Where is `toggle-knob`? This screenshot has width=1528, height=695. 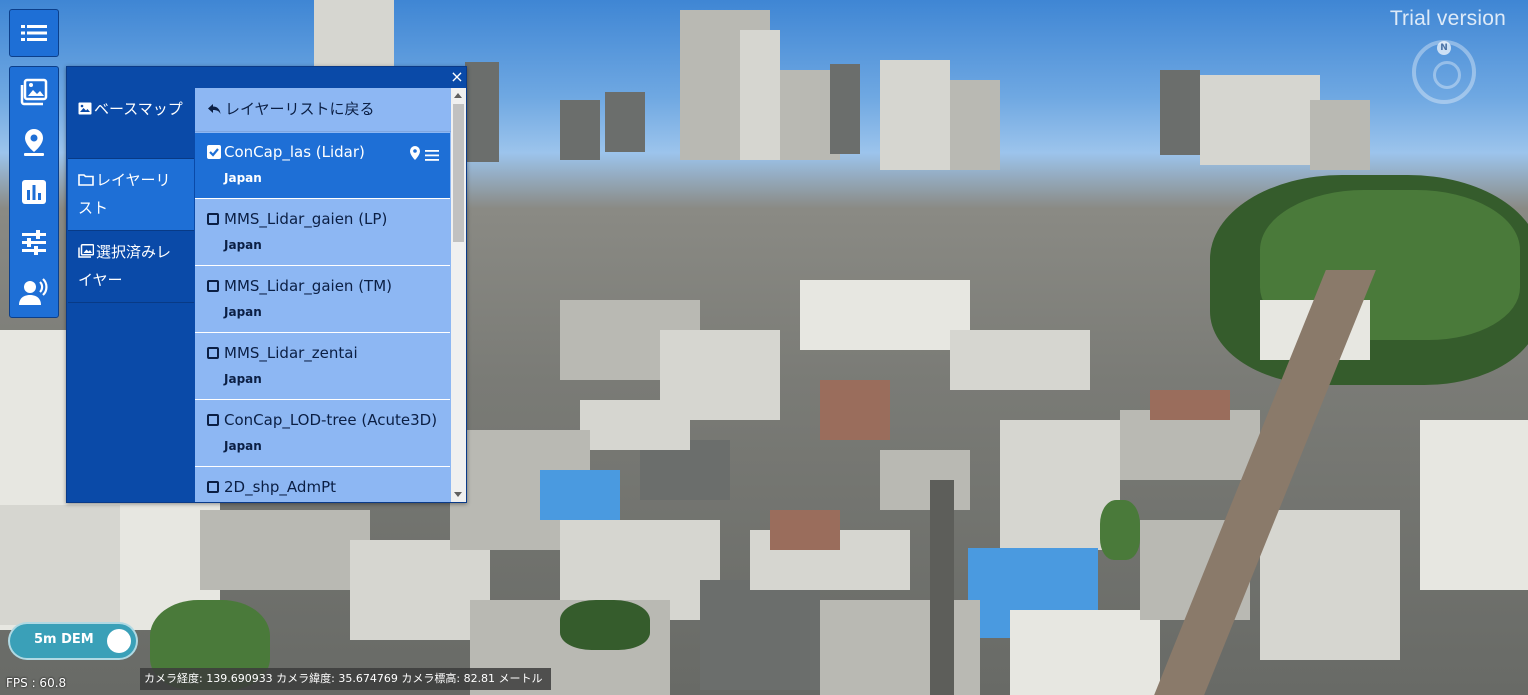
toggle-knob is located at coordinates (119, 641).